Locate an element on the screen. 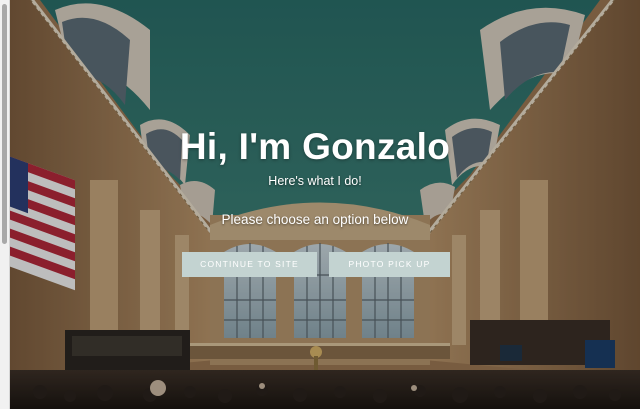 This screenshot has width=640, height=409. photo-pick-up-button: PHOTO PICK UP is located at coordinates (389, 264).